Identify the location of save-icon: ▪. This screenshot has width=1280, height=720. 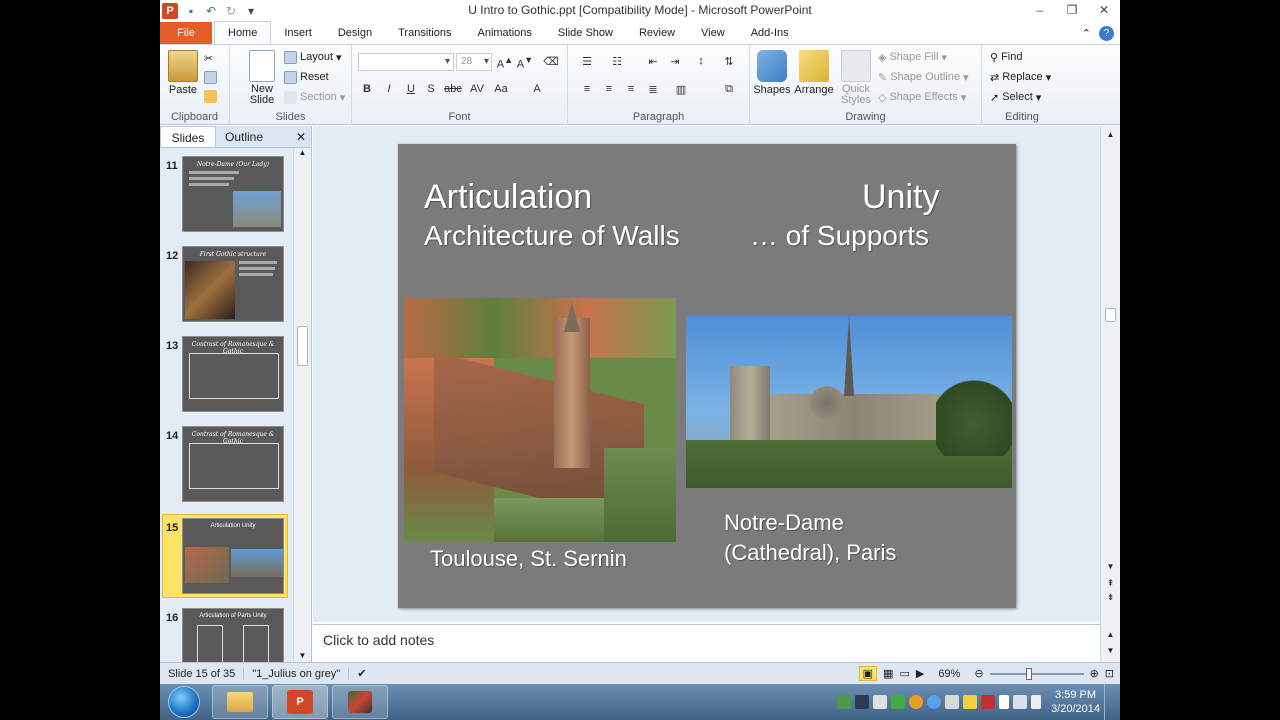
(191, 11).